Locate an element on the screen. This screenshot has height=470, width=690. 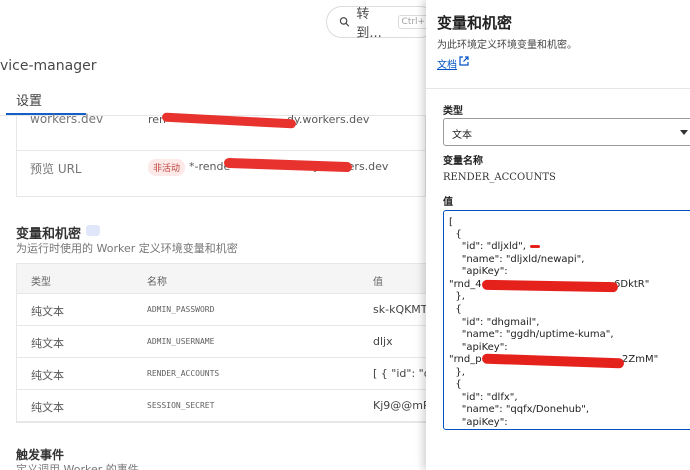
value-line: "id": "dlfx", is located at coordinates (483, 397).